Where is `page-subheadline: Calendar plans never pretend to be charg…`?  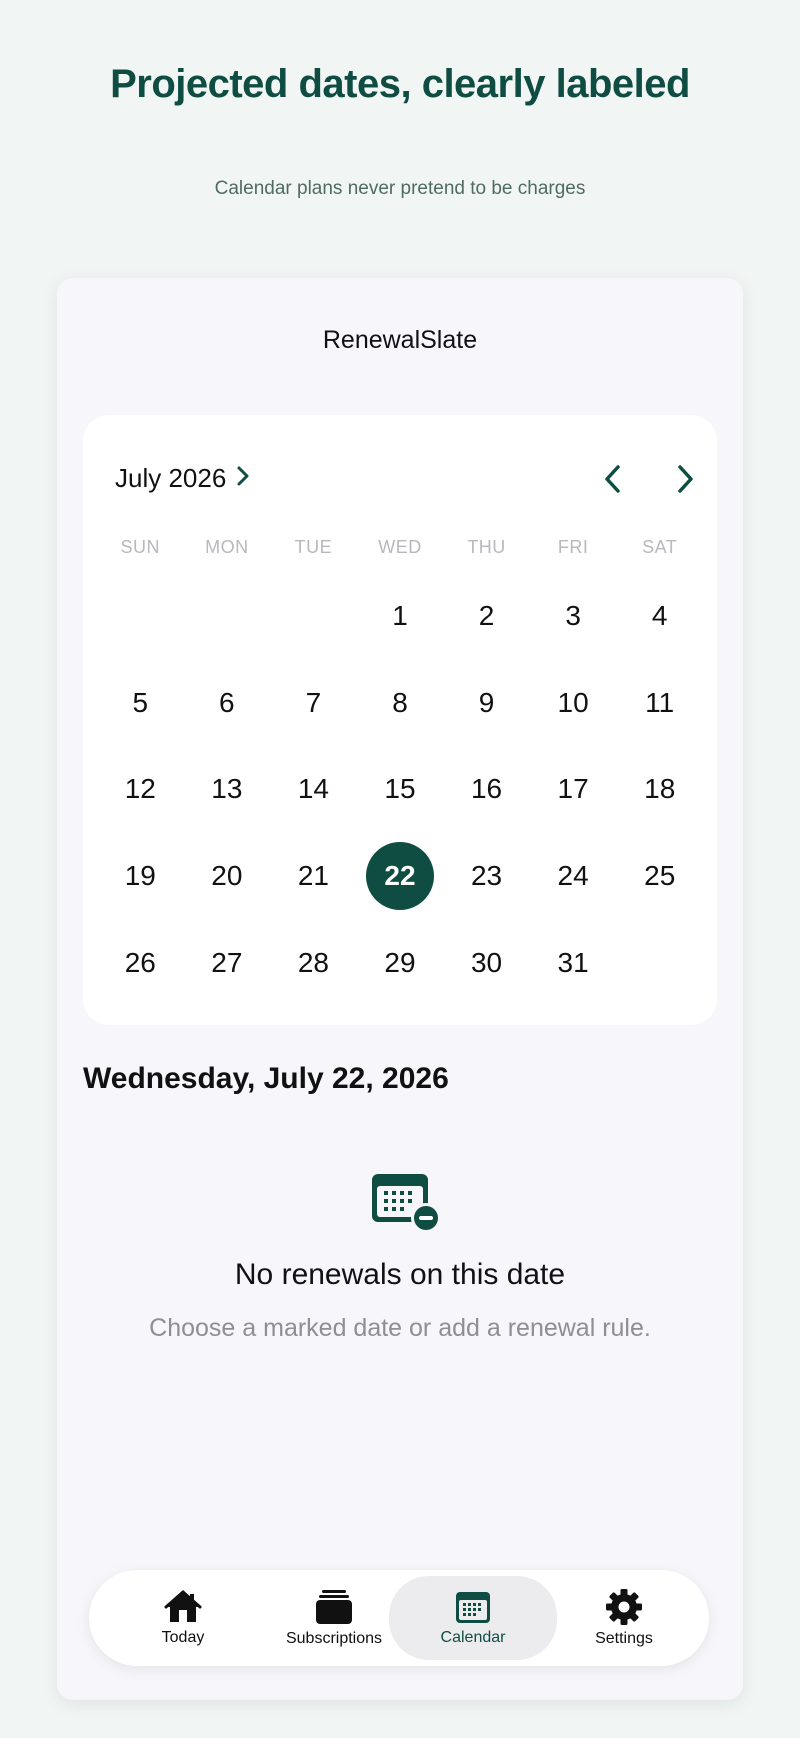 page-subheadline: Calendar plans never pretend to be charg… is located at coordinates (400, 188).